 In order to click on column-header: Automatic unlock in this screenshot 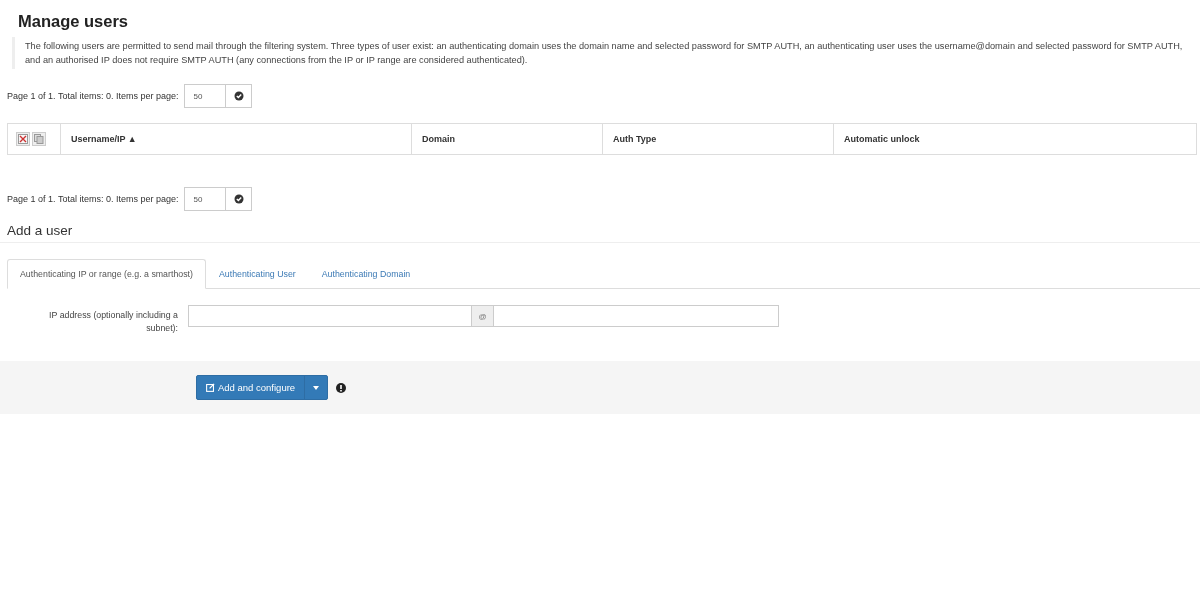, I will do `click(1015, 139)`.